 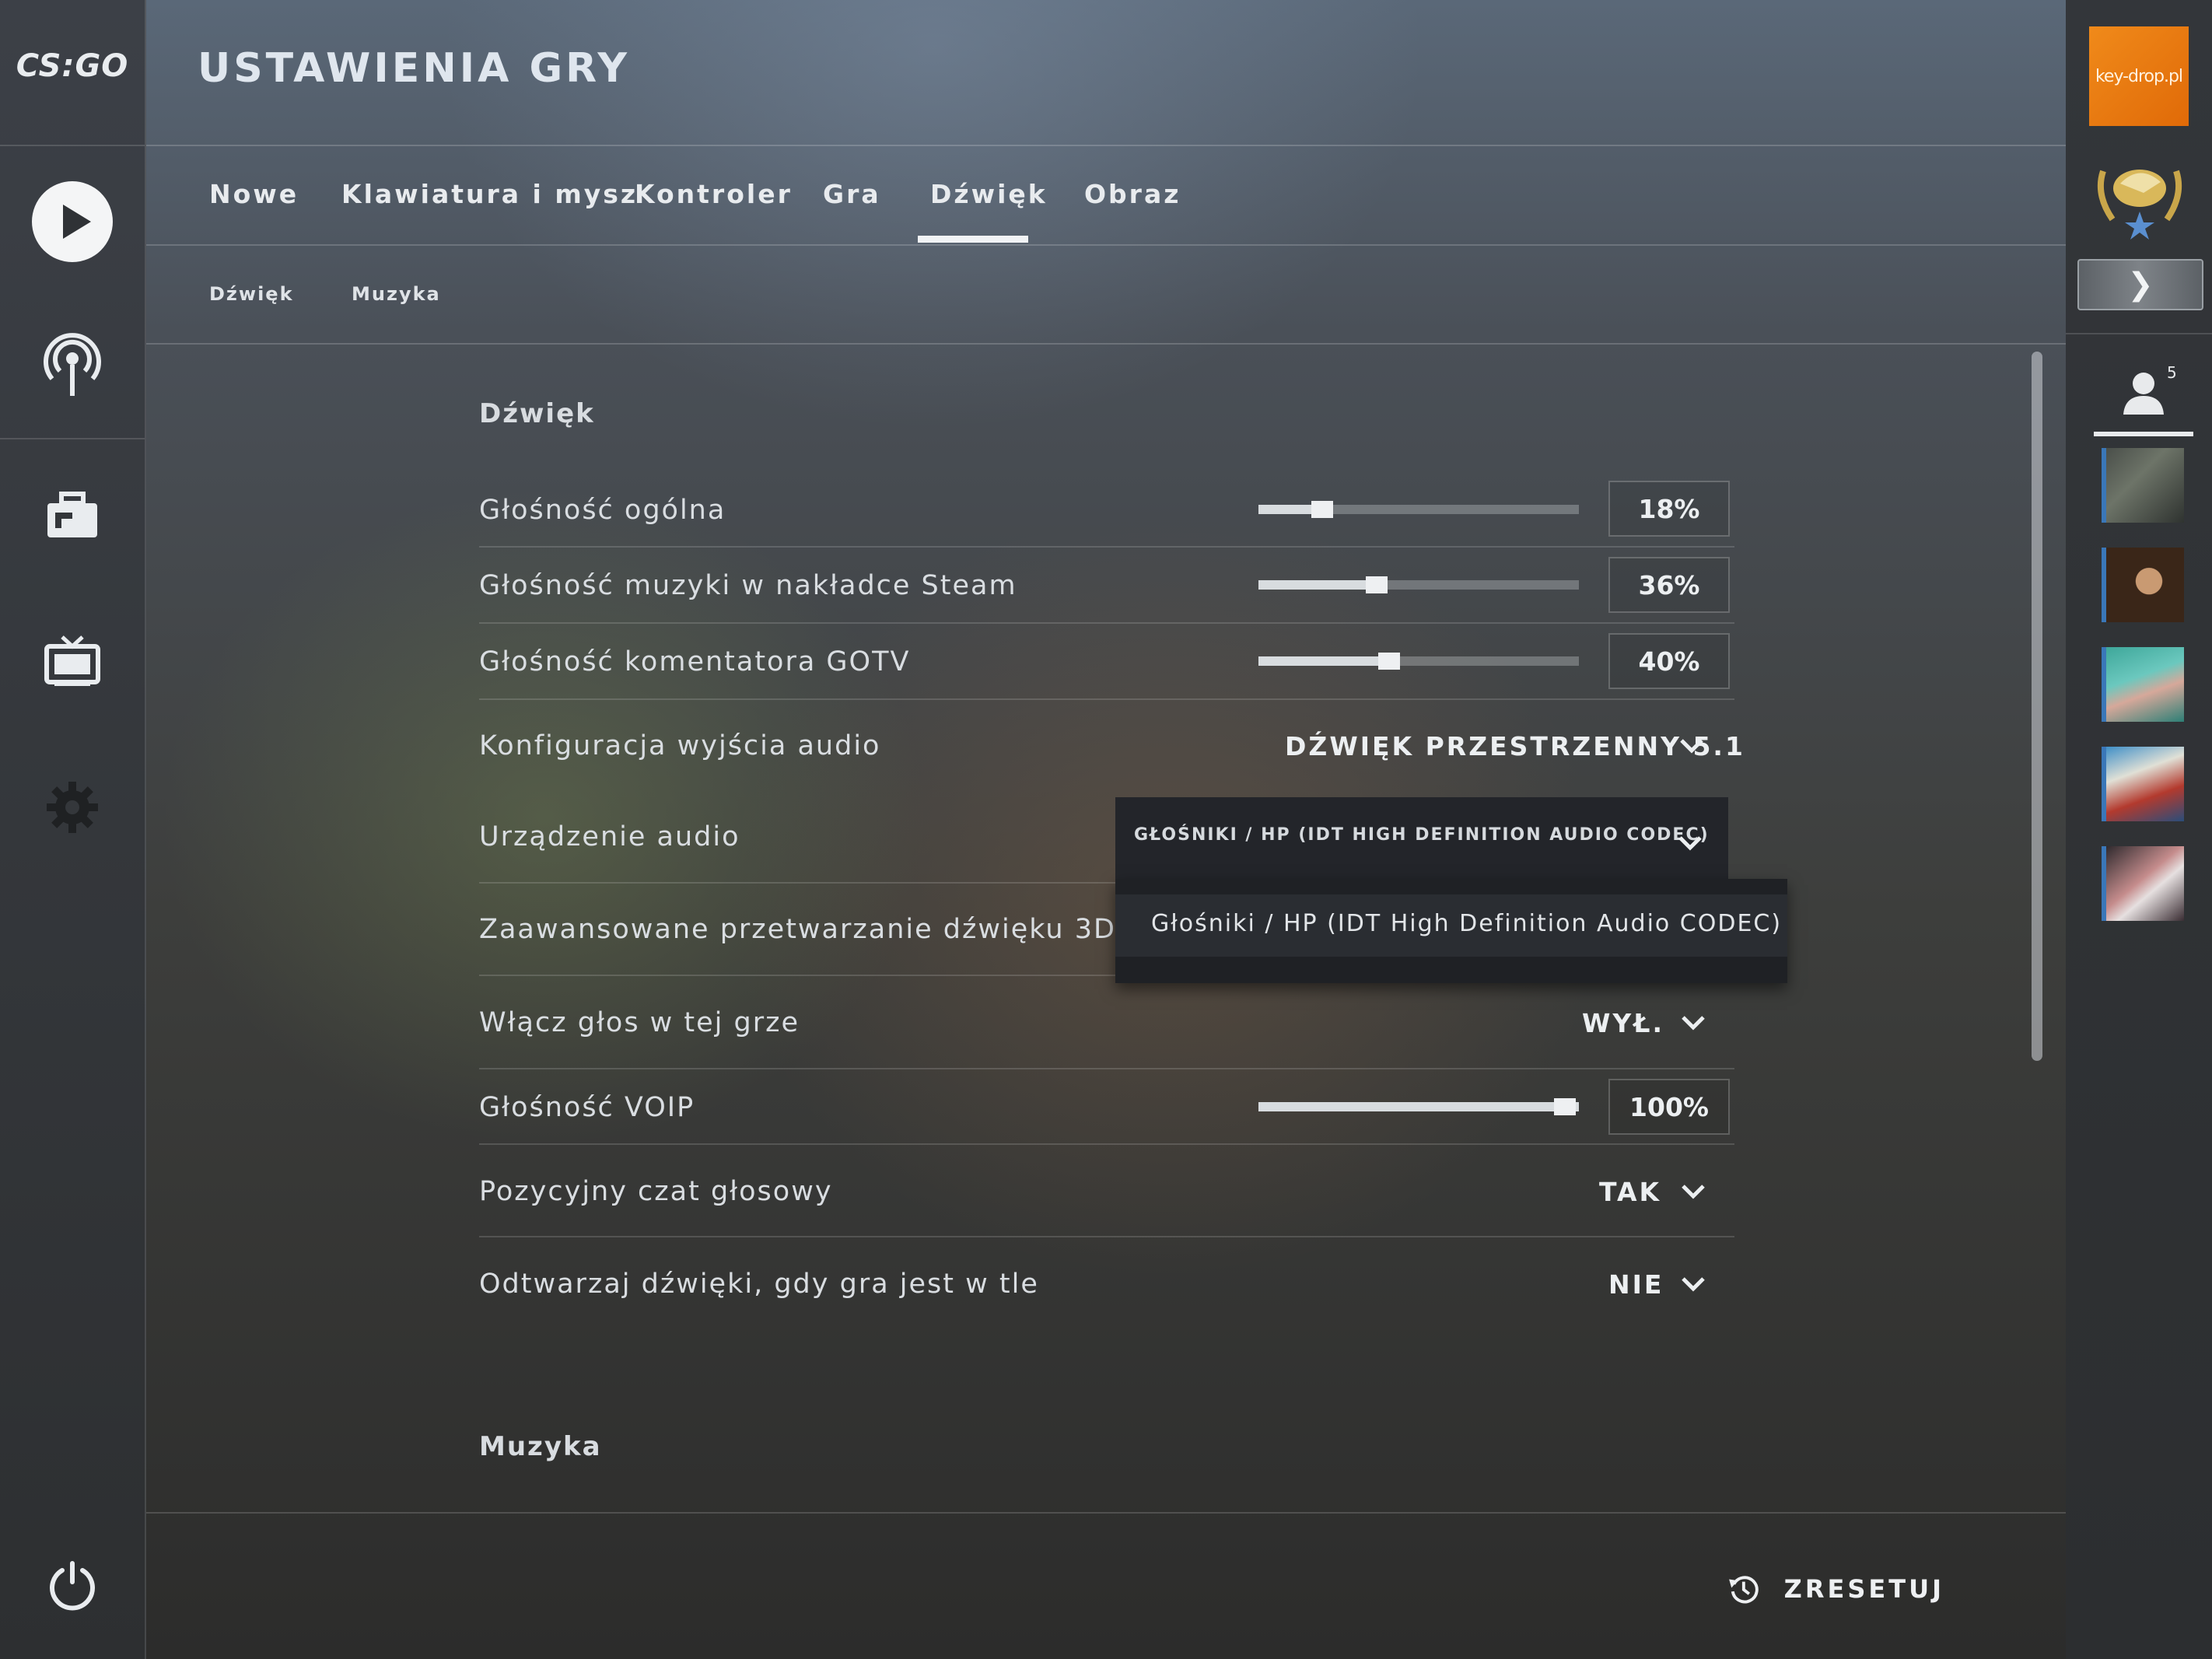 What do you see at coordinates (748, 585) in the screenshot?
I see `row-label: Głośność muzyki w nakładce Steam` at bounding box center [748, 585].